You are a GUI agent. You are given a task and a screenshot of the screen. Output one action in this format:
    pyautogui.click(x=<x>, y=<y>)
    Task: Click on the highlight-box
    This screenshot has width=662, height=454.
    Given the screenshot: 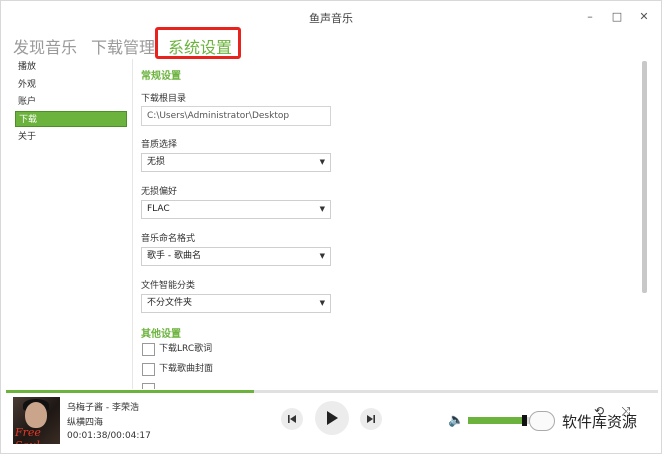 What is the action you would take?
    pyautogui.click(x=198, y=43)
    